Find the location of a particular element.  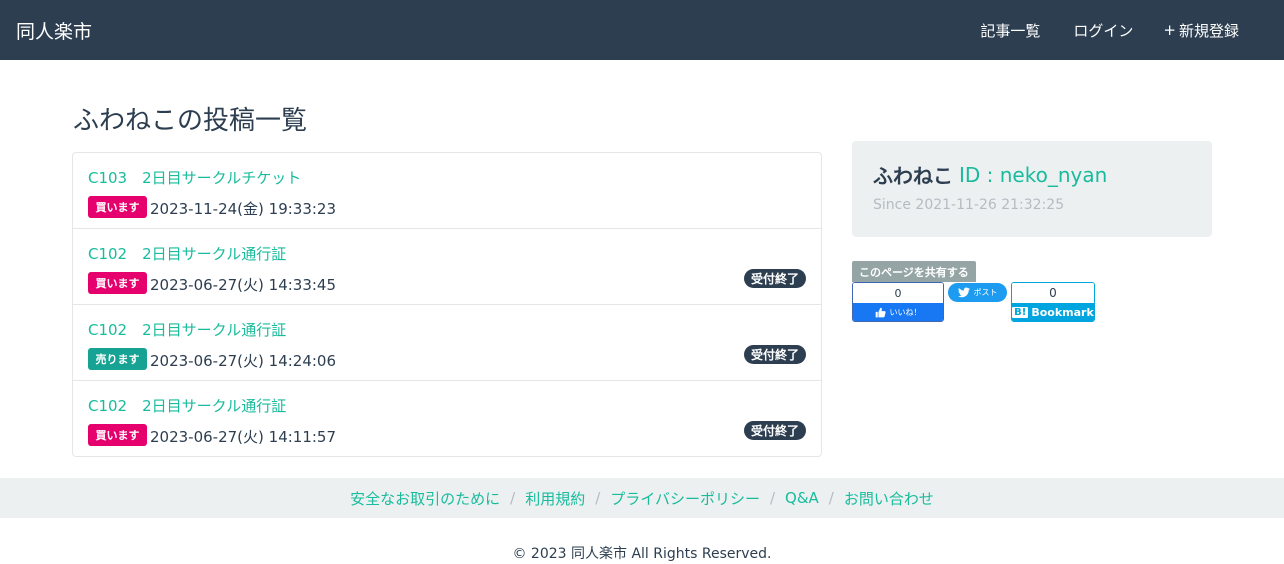

page-title: ふわねこの投稿一覧 is located at coordinates (190, 121).